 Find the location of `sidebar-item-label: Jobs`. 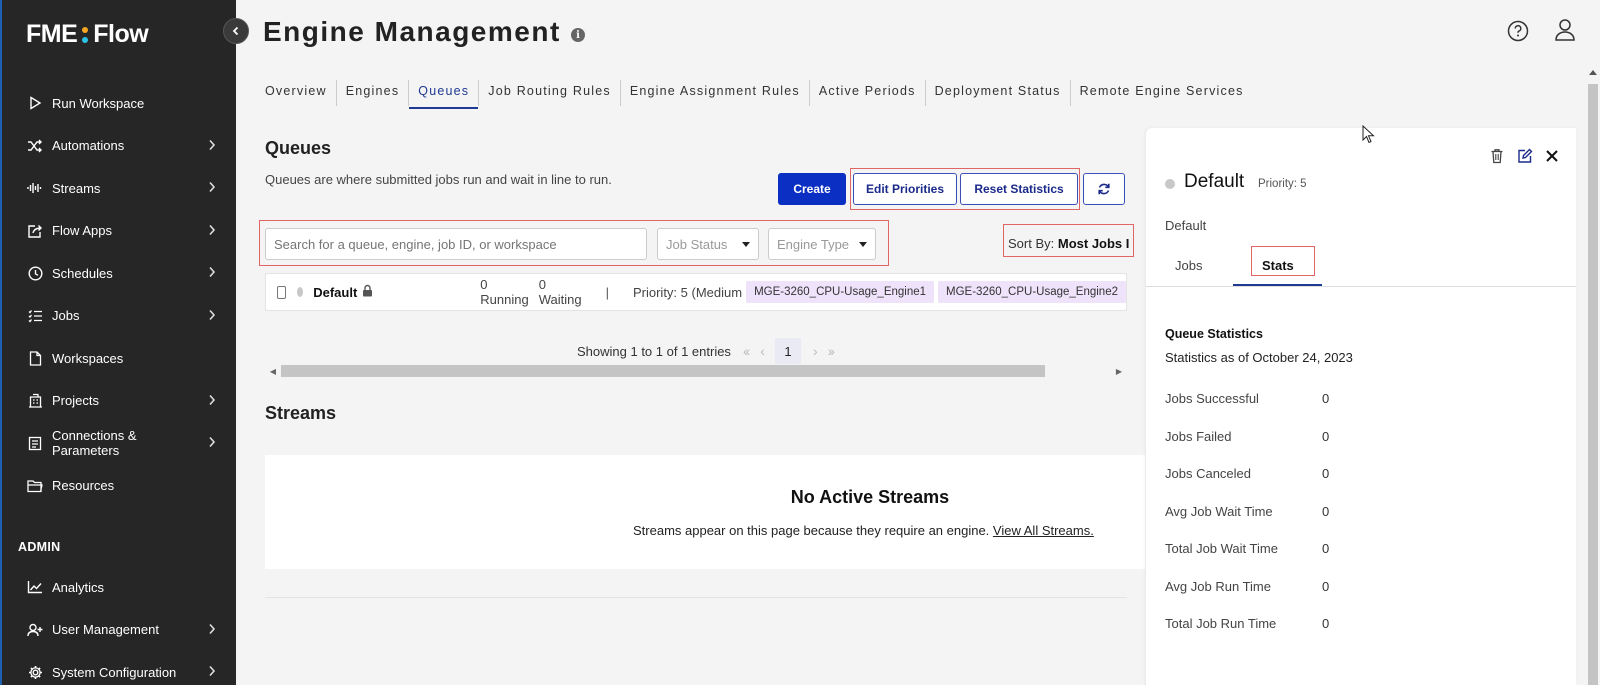

sidebar-item-label: Jobs is located at coordinates (66, 316).